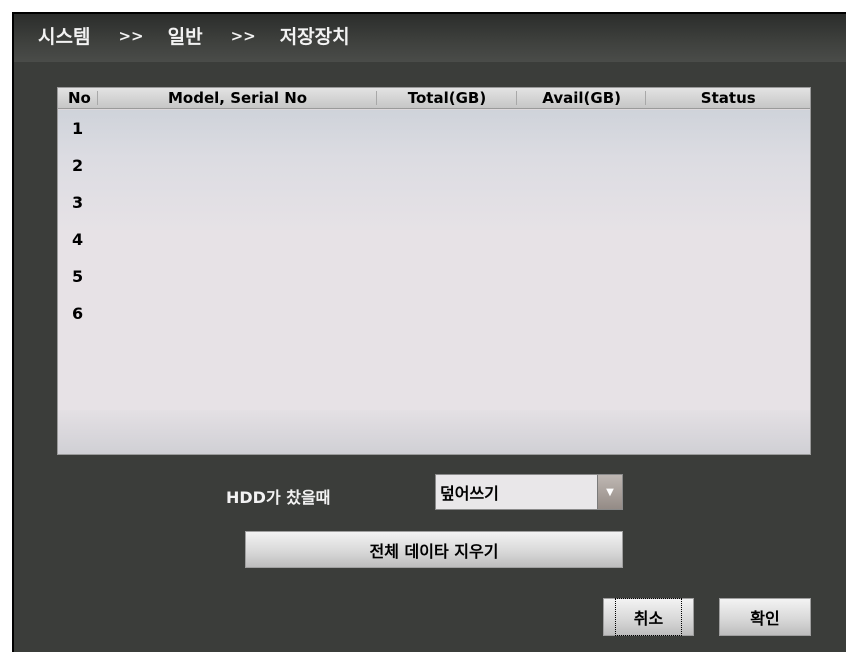 Image resolution: width=846 pixels, height=652 pixels. Describe the element at coordinates (447, 98) in the screenshot. I see `column-header-total: Total(GB)` at that location.